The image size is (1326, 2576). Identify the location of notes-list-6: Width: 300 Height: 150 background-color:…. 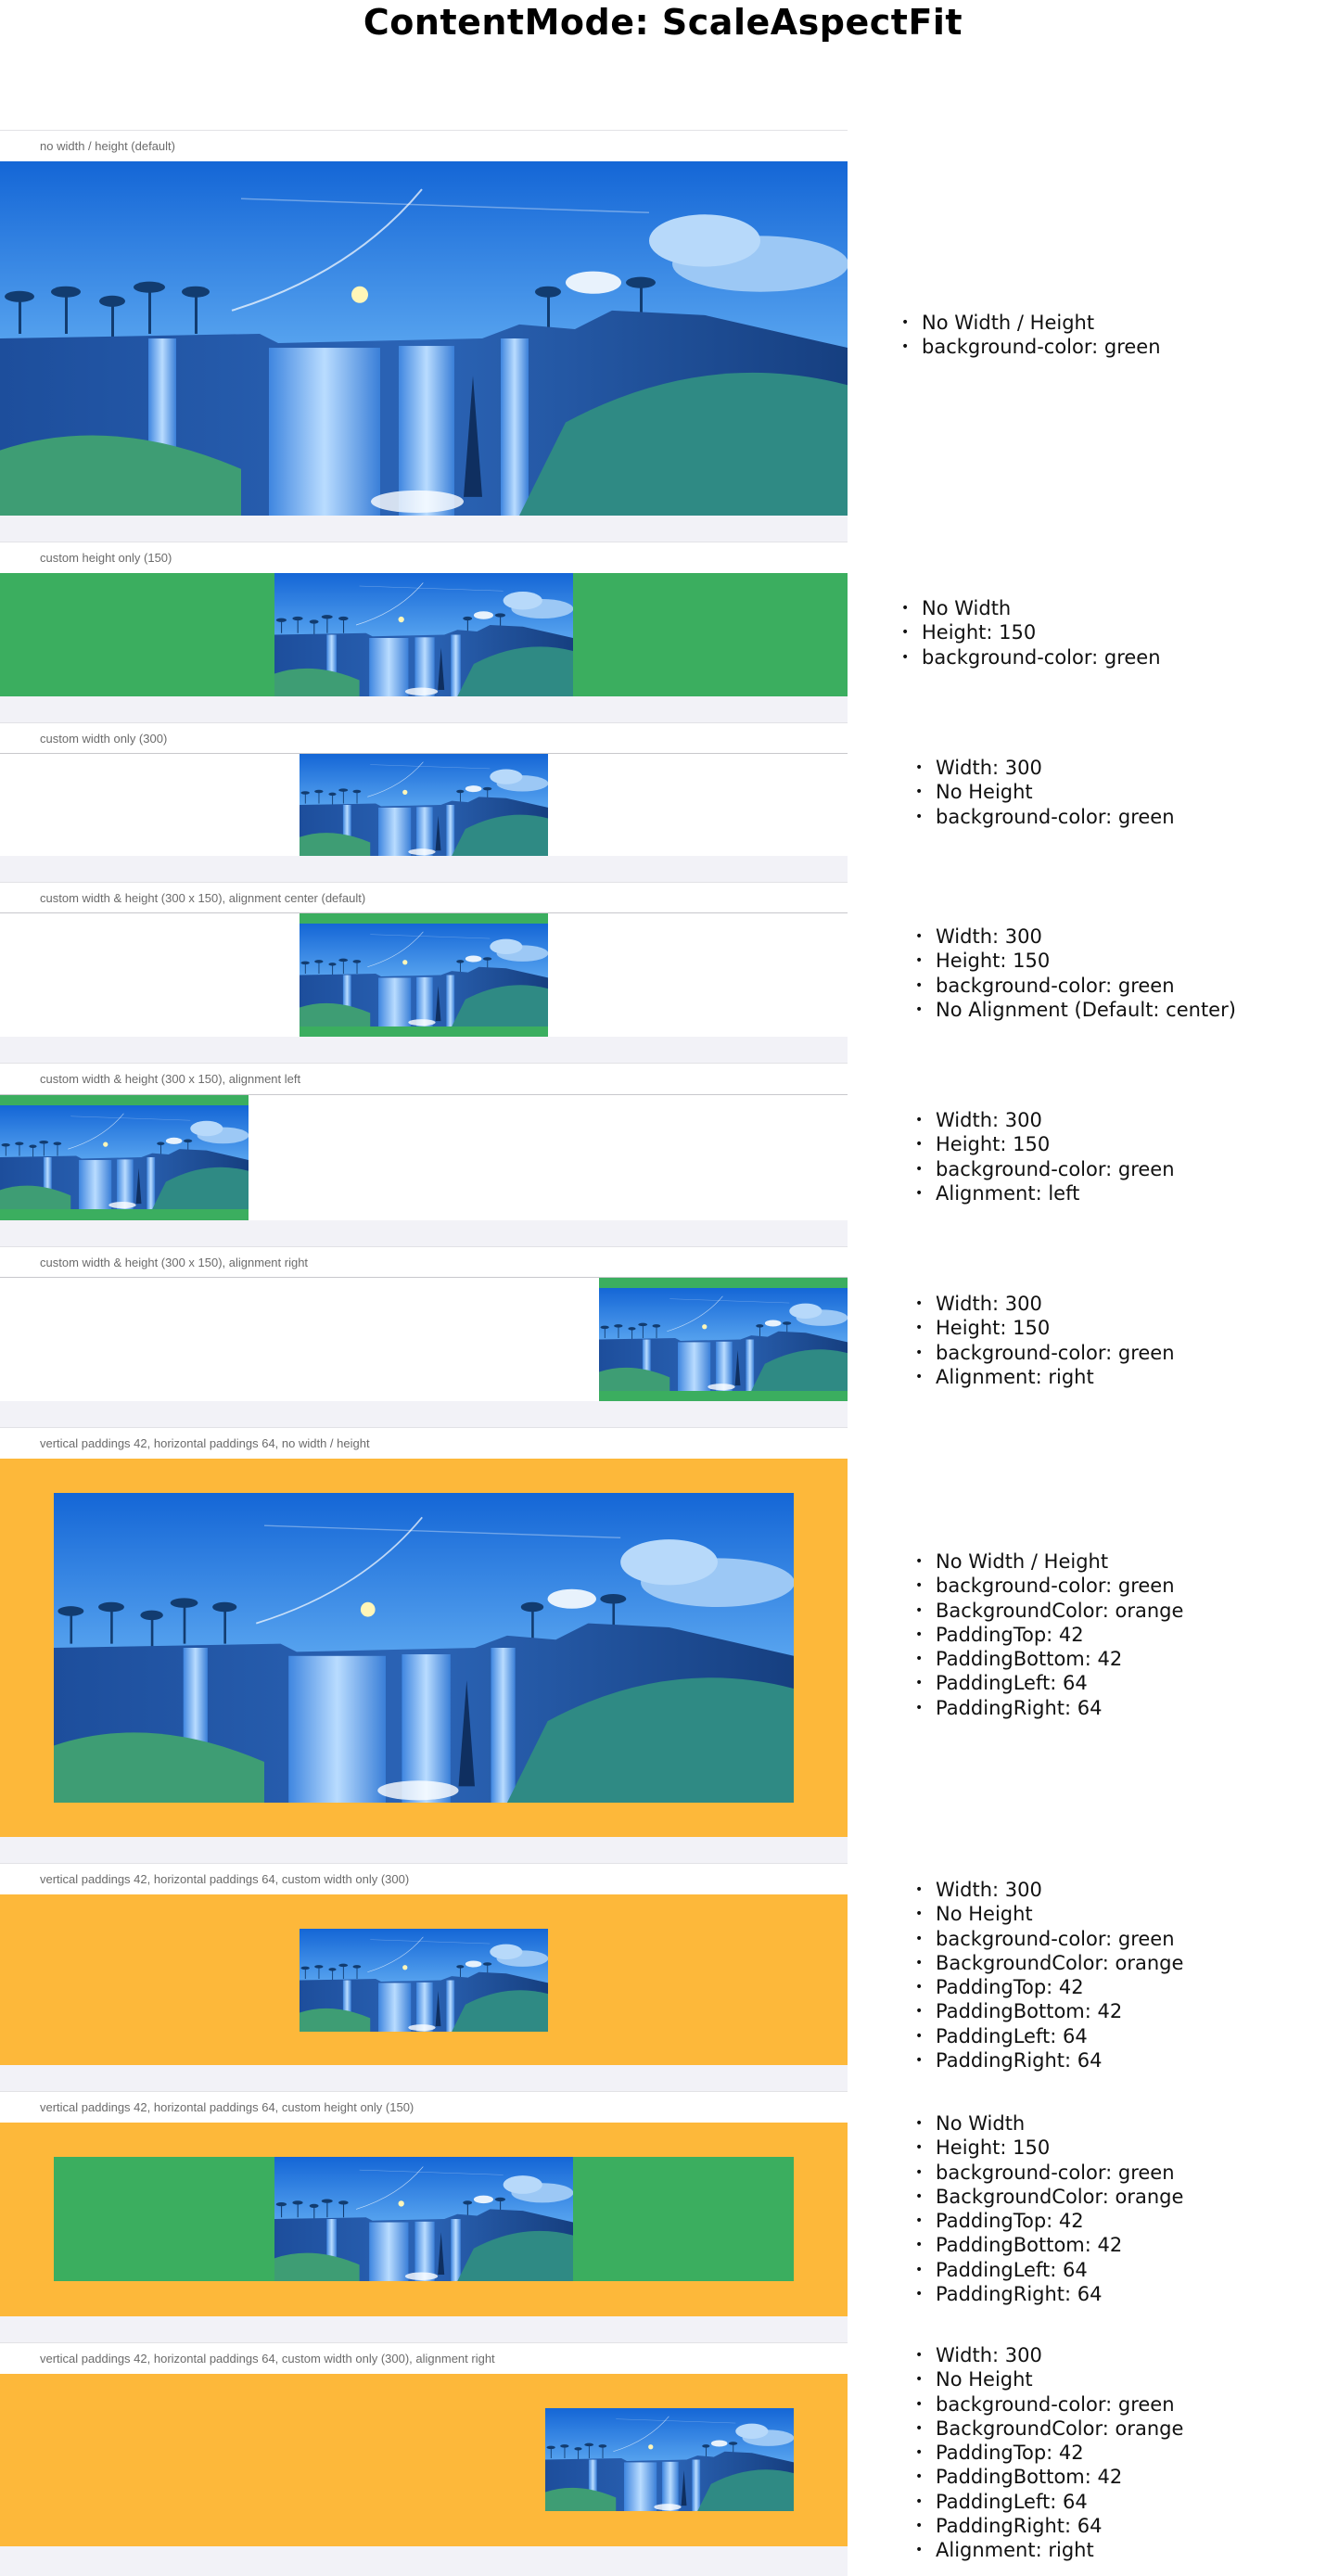
(1043, 1340).